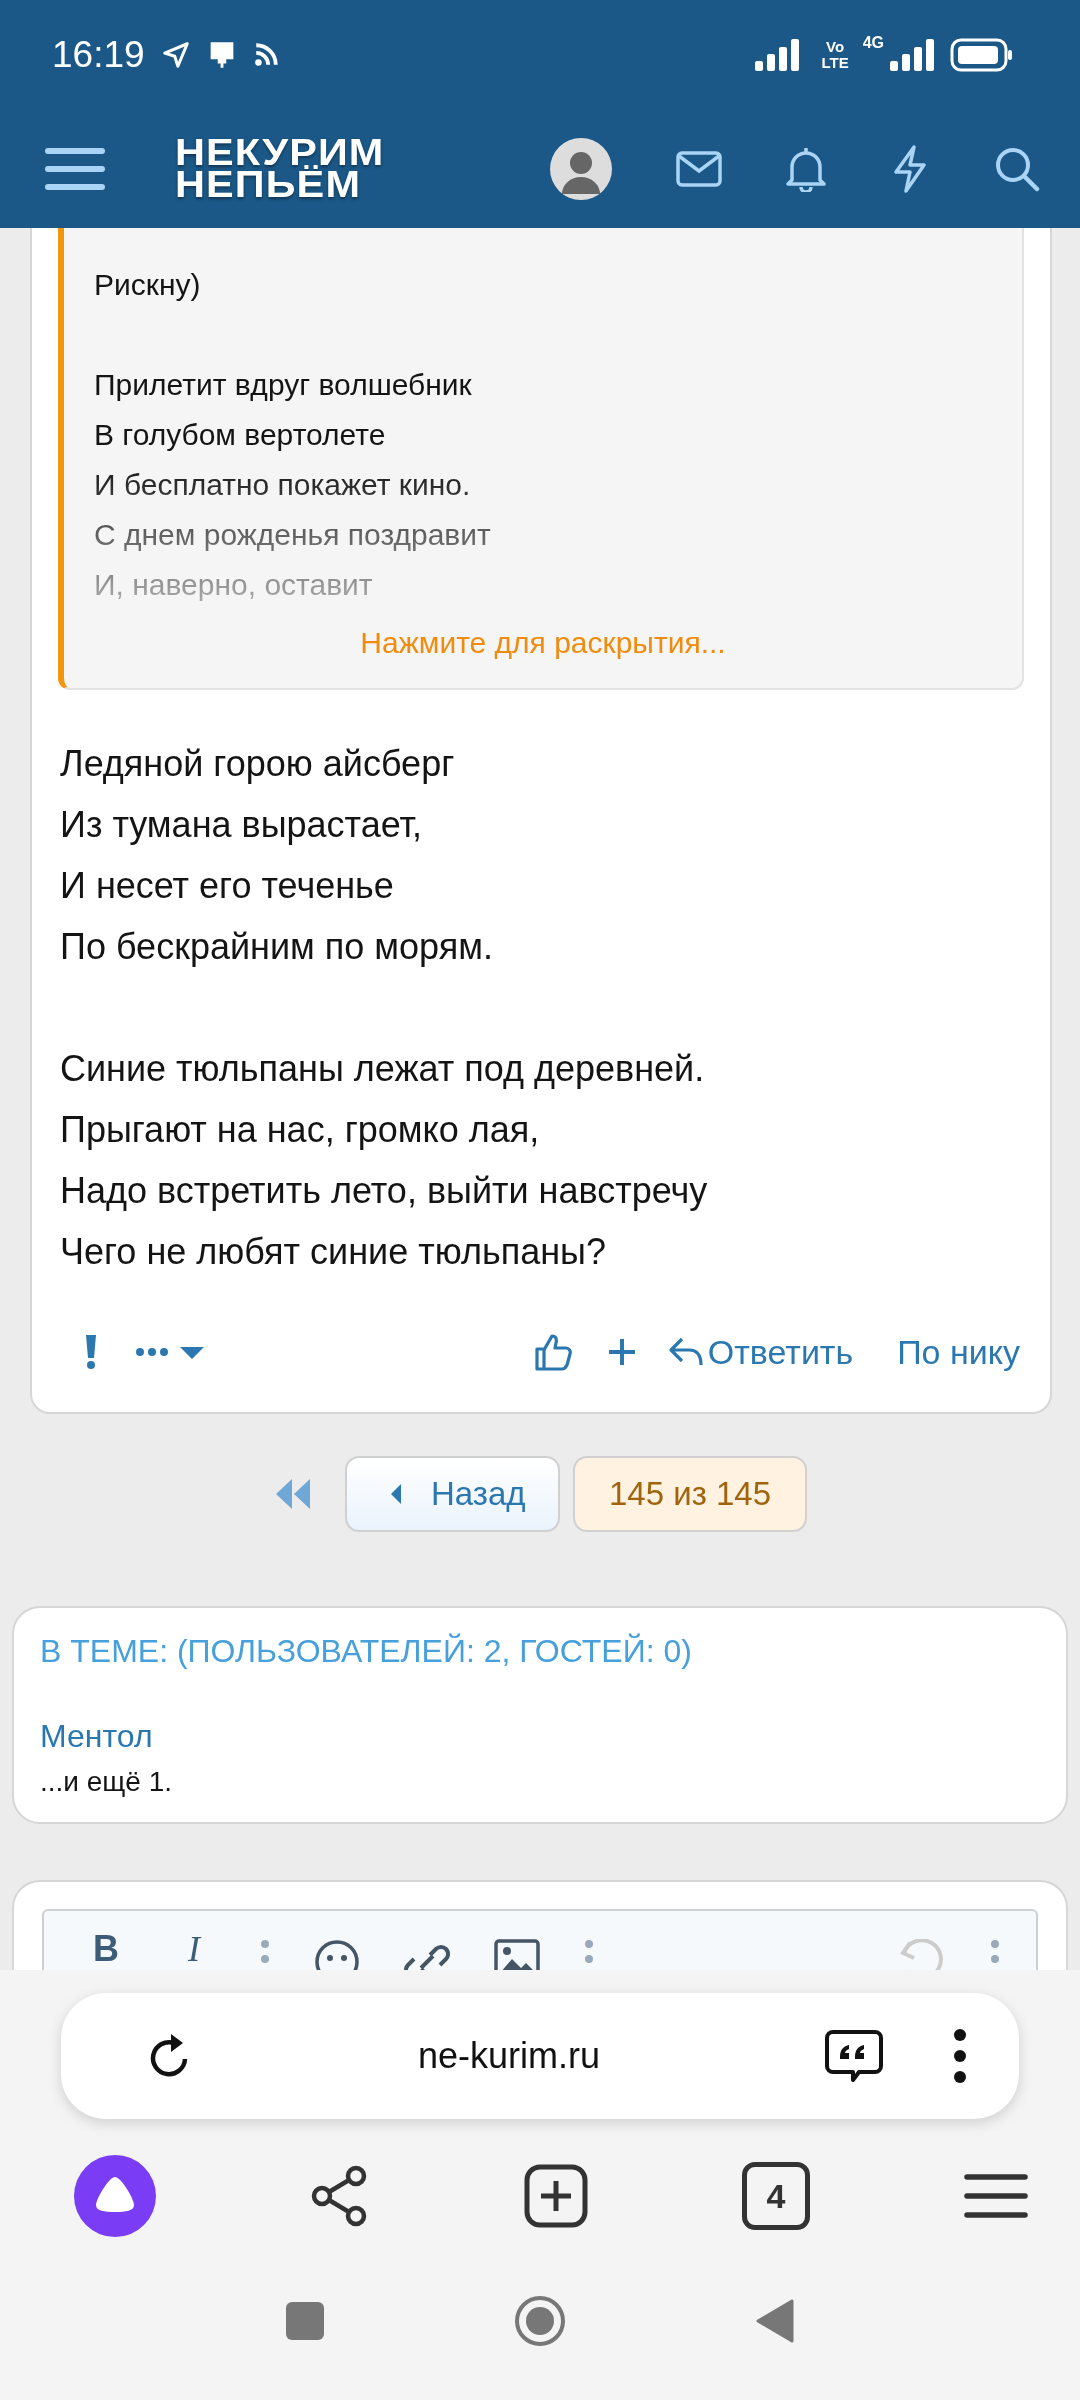 The height and width of the screenshot is (2400, 1080). I want to click on lte-label: LTE, so click(835, 63).